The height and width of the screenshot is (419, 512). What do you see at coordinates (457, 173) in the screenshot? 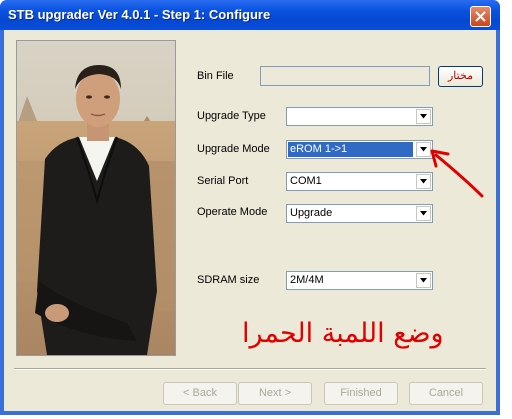
I see `red-arrow-annotation` at bounding box center [457, 173].